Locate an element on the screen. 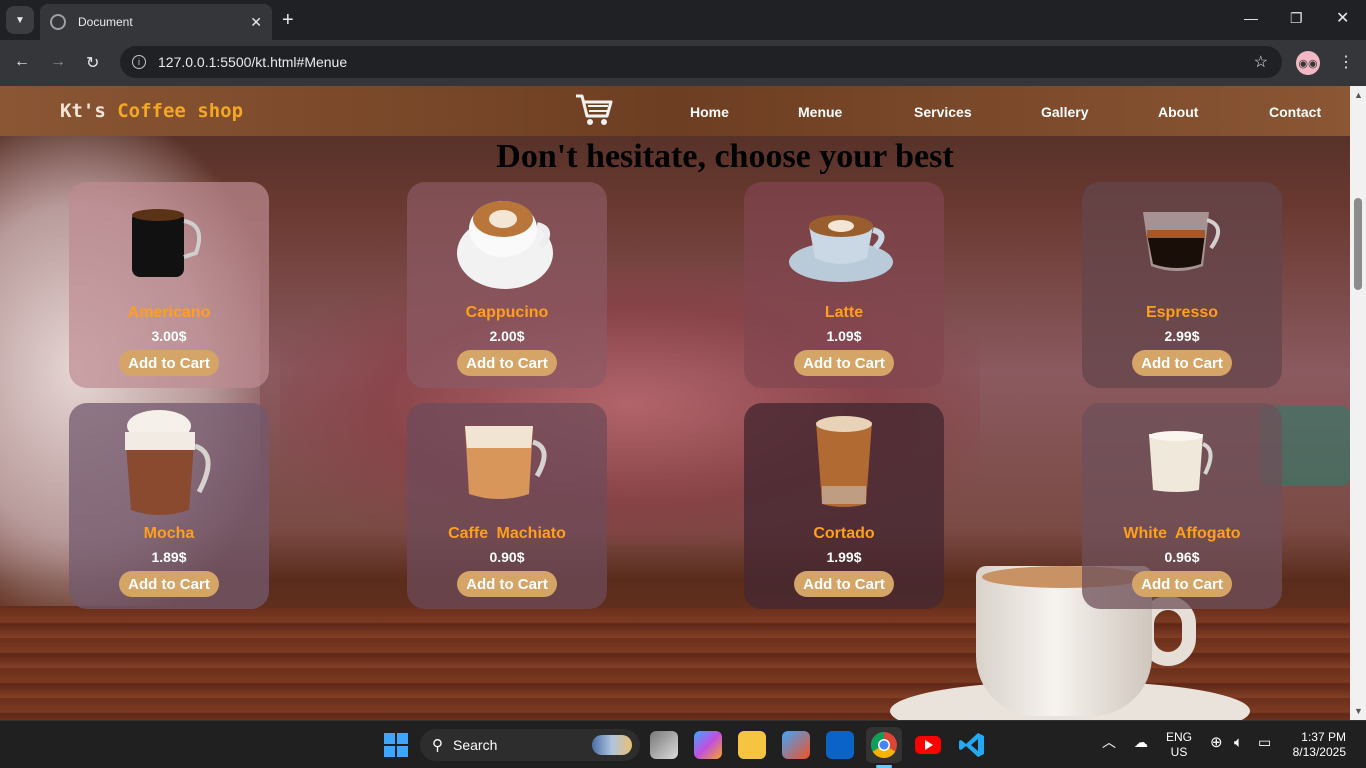 Image resolution: width=1366 pixels, height=768 pixels. url-text: 127.0.0.1:5500/kt.html#Menue is located at coordinates (253, 62).